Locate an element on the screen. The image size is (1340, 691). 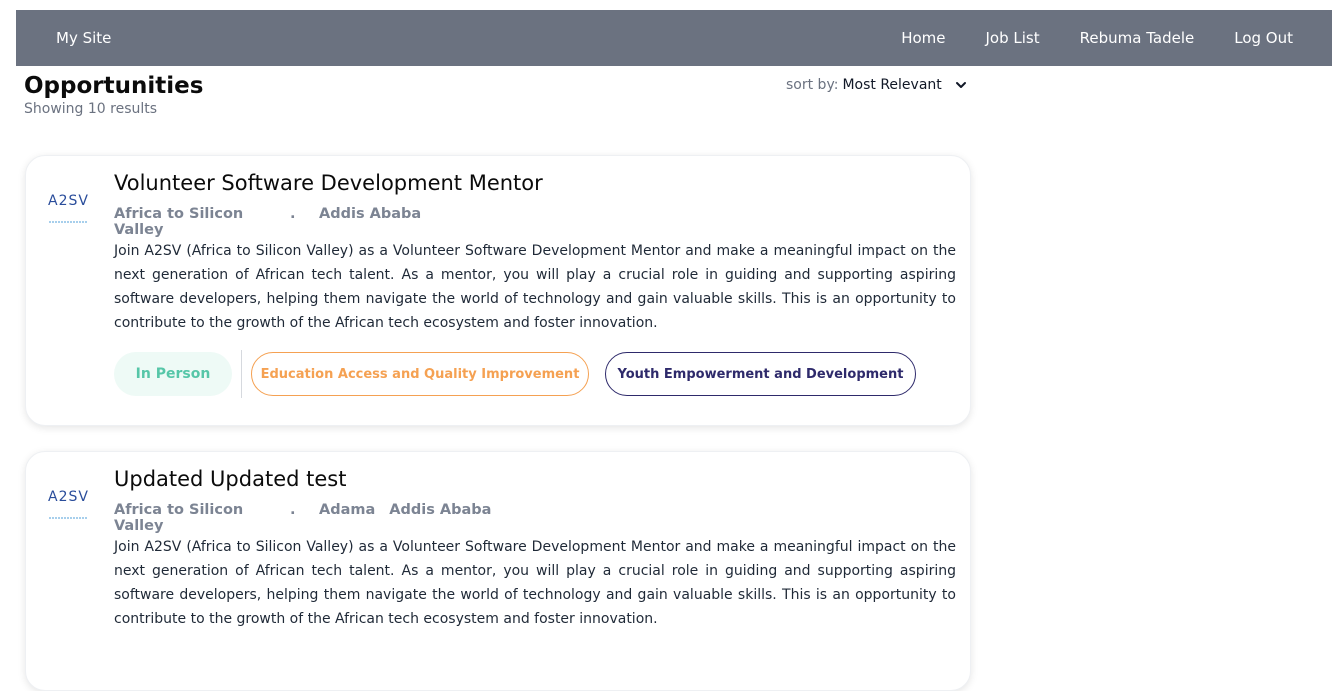
page-title: Opportunities is located at coordinates (114, 86).